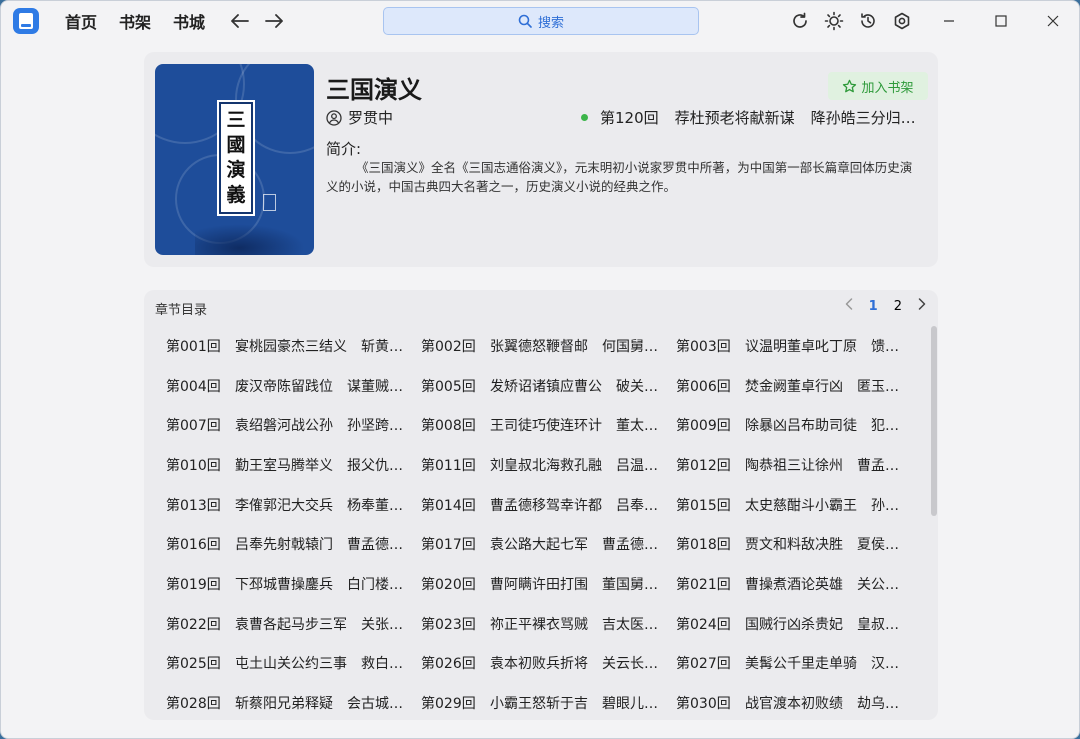 The image size is (1080, 739). What do you see at coordinates (293, 584) in the screenshot?
I see `chapter-item: 第019回下邳城曹操鏖兵白门楼吕布殒命` at bounding box center [293, 584].